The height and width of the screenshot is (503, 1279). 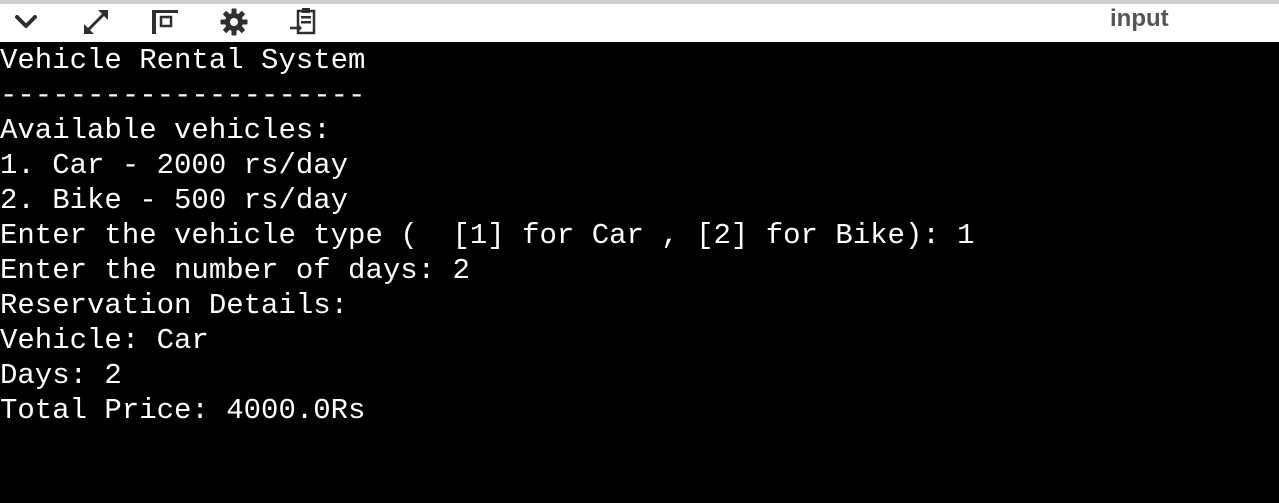 What do you see at coordinates (104, 340) in the screenshot?
I see `console-line: Vehicle: Car` at bounding box center [104, 340].